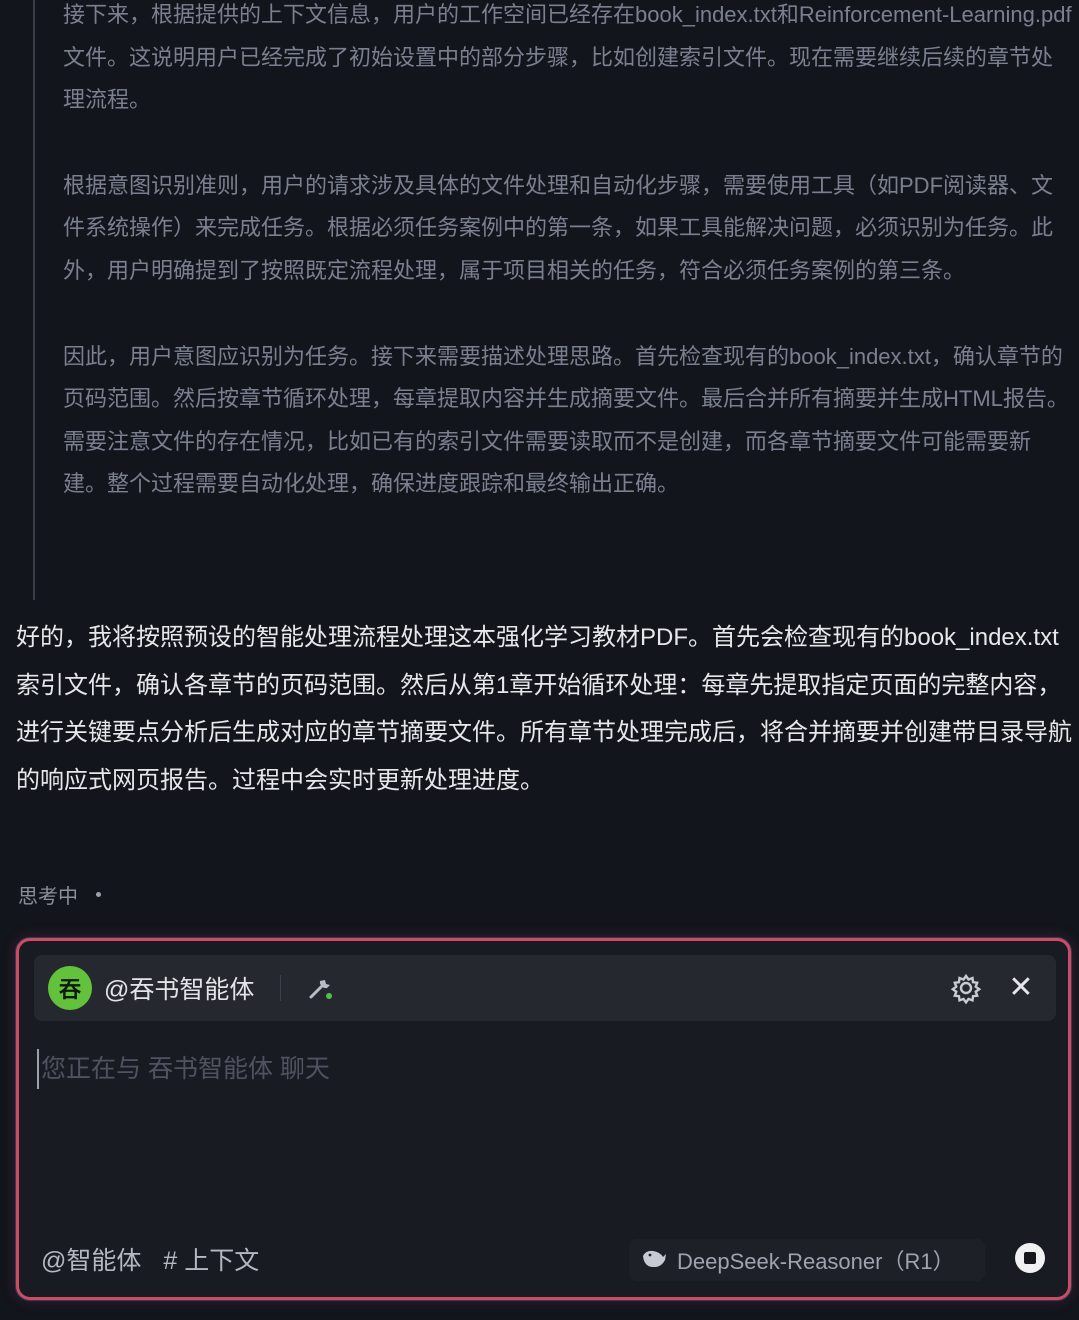 The height and width of the screenshot is (1320, 1079). What do you see at coordinates (537, 1069) in the screenshot?
I see `message-input` at bounding box center [537, 1069].